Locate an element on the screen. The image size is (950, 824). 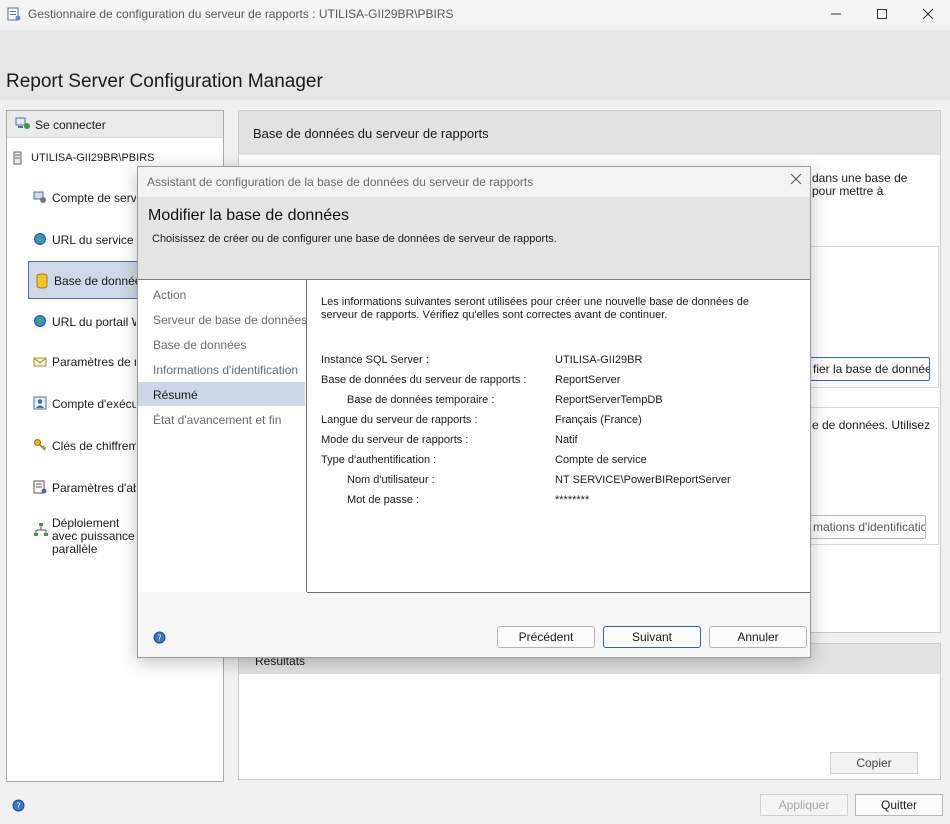
summary-key: Nom d'utilisateur : is located at coordinates (391, 480).